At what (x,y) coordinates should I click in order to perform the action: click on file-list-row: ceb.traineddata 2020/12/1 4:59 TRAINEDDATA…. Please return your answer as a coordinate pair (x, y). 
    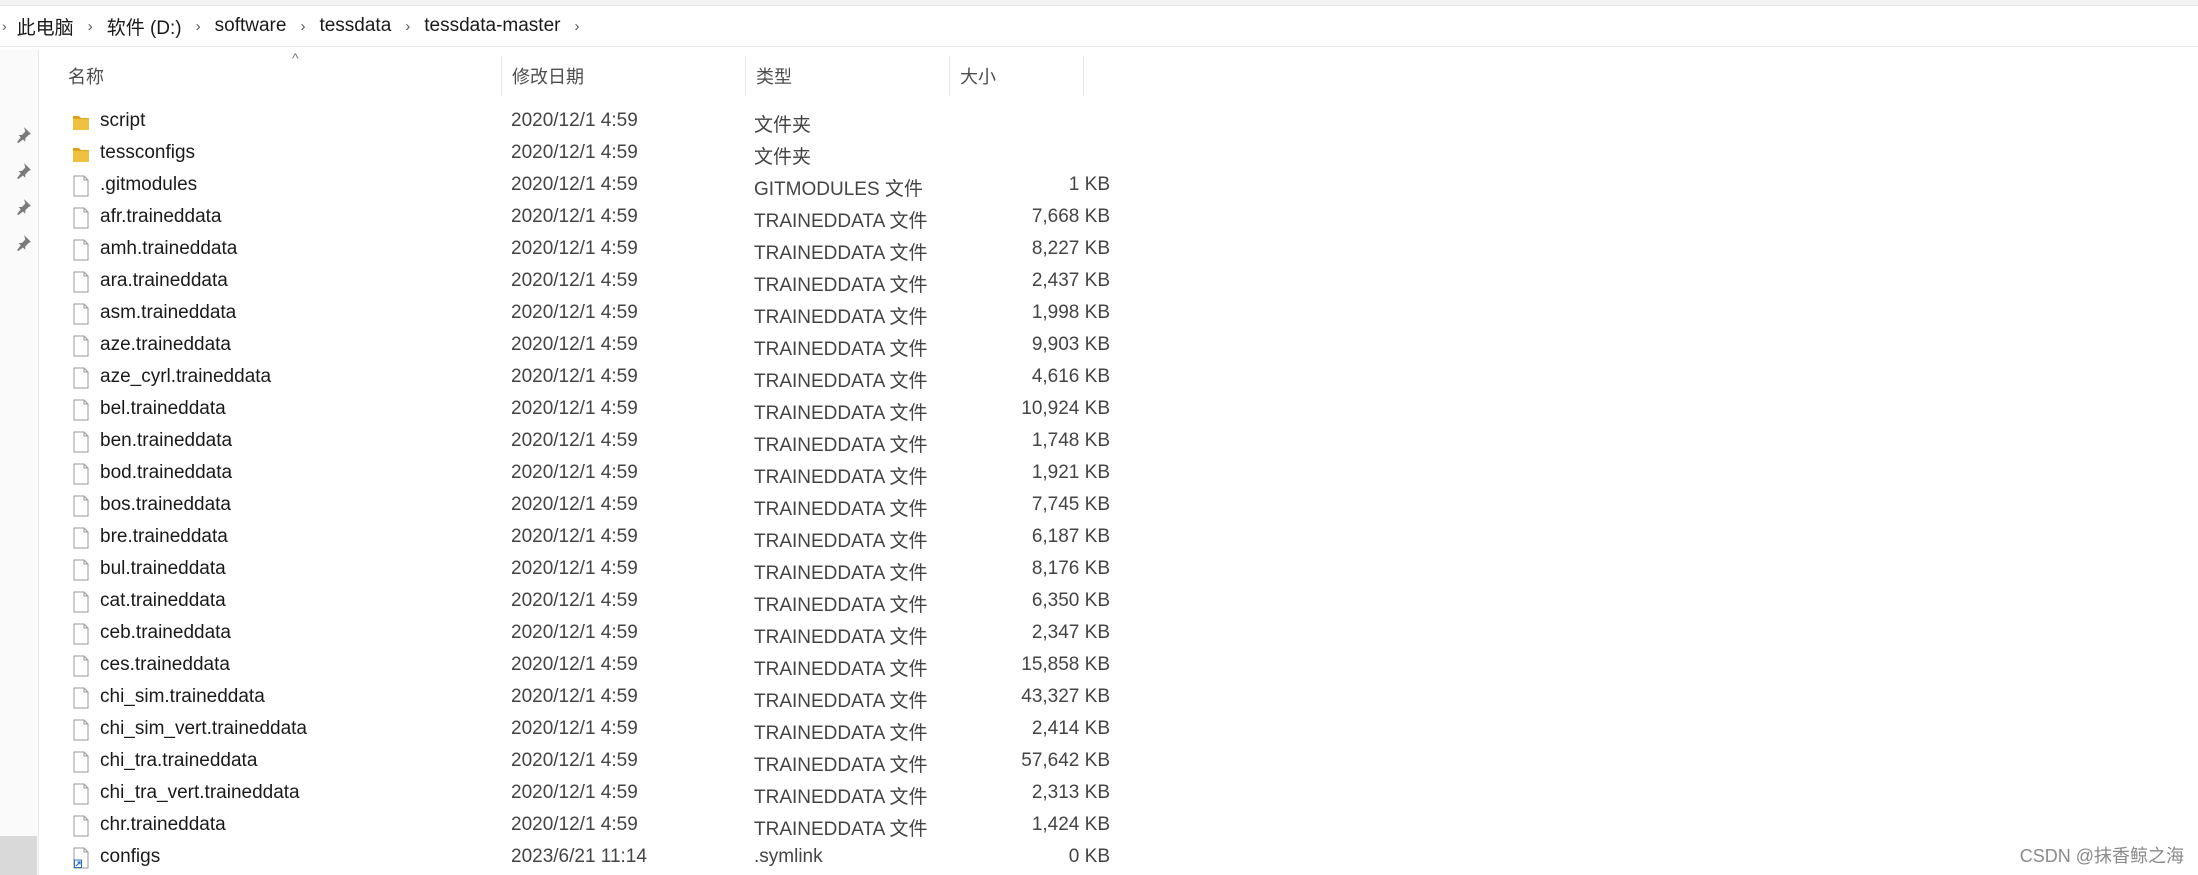
    Looking at the image, I should click on (578, 634).